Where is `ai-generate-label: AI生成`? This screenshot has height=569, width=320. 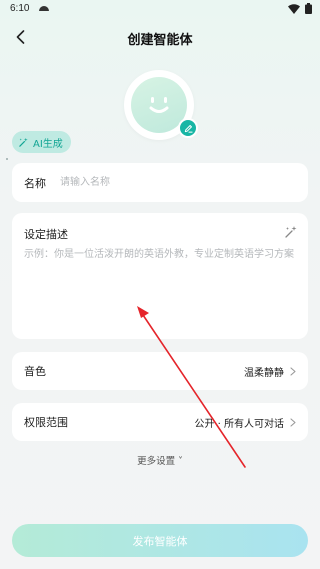
ai-generate-label: AI生成 is located at coordinates (48, 144).